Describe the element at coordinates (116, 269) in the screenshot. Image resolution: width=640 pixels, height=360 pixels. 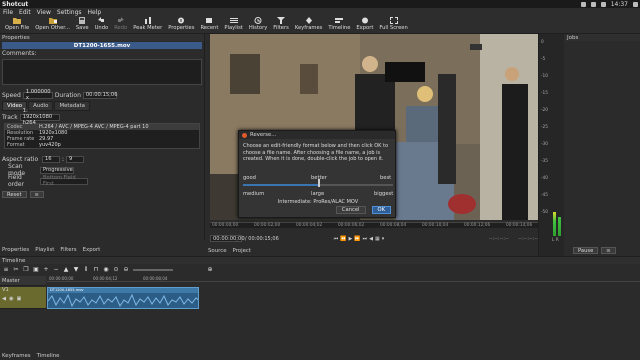
I see `ripple-icon: ⊙` at that location.